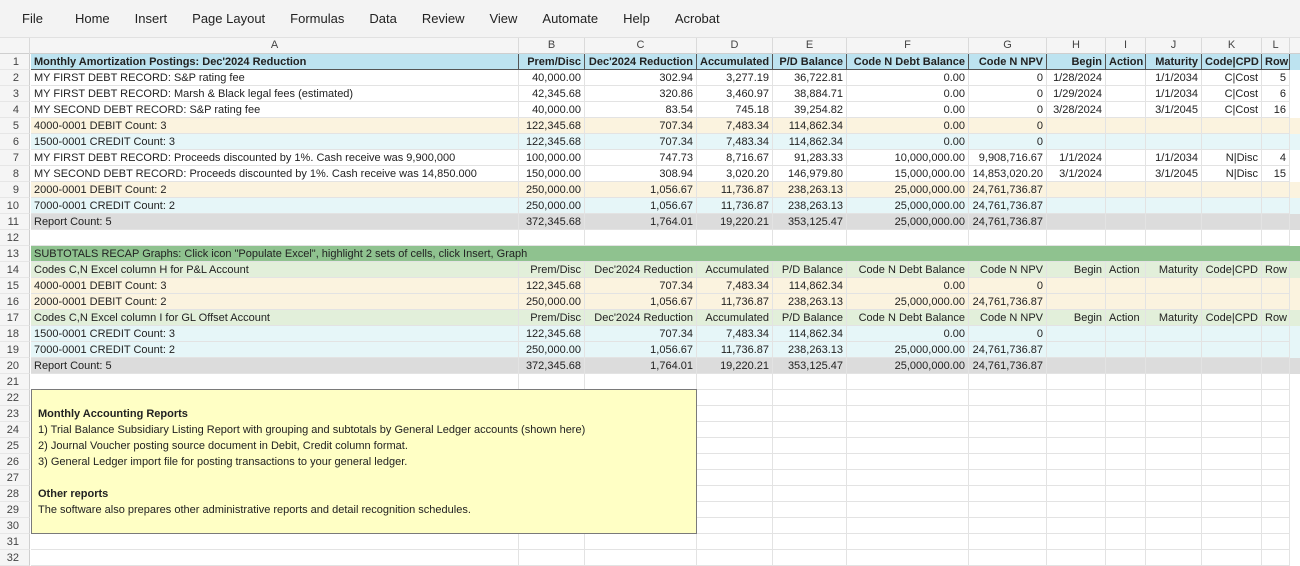  What do you see at coordinates (15, 558) in the screenshot?
I see `row-header: 32` at bounding box center [15, 558].